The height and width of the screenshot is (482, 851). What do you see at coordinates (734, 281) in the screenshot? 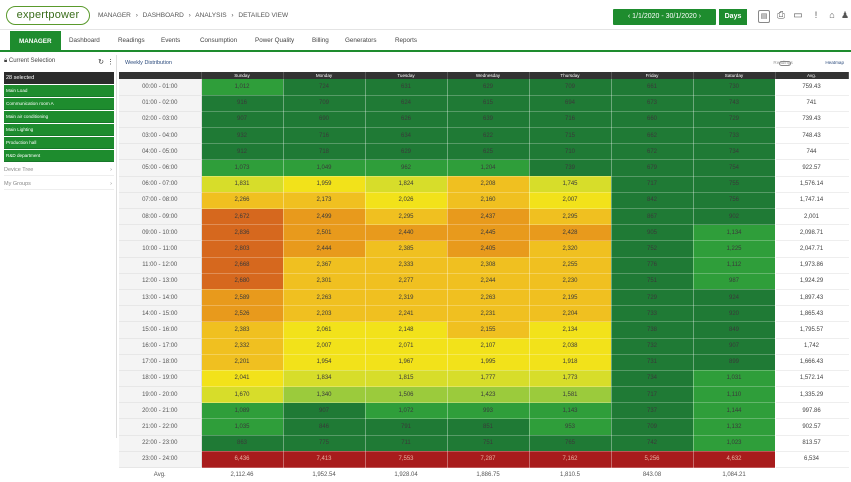
I see `heatmap-cell: 987` at bounding box center [734, 281].